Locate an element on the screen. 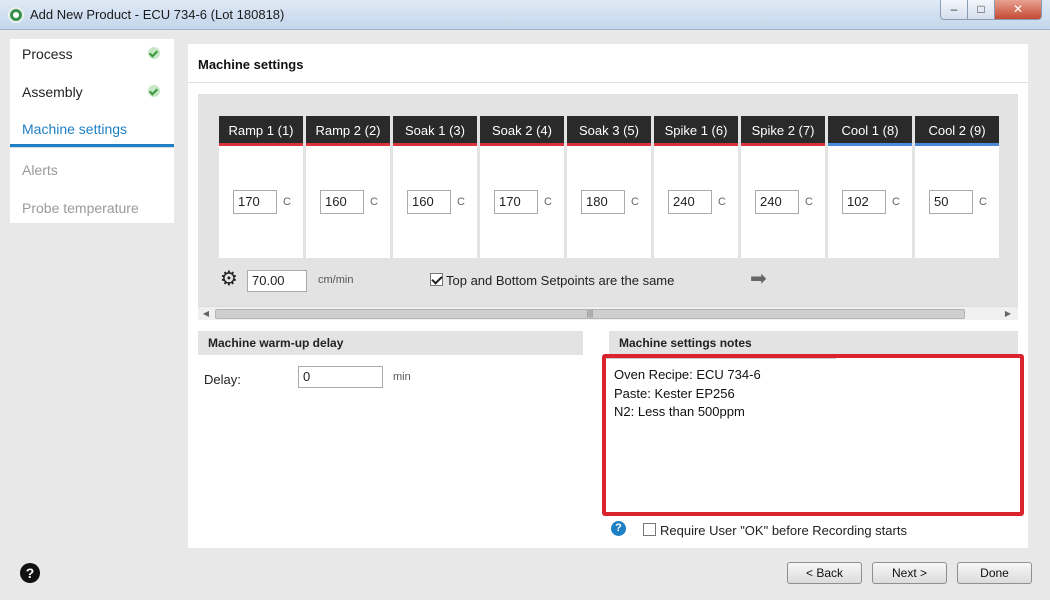  zone-header: Ramp 1 (1) is located at coordinates (261, 131).